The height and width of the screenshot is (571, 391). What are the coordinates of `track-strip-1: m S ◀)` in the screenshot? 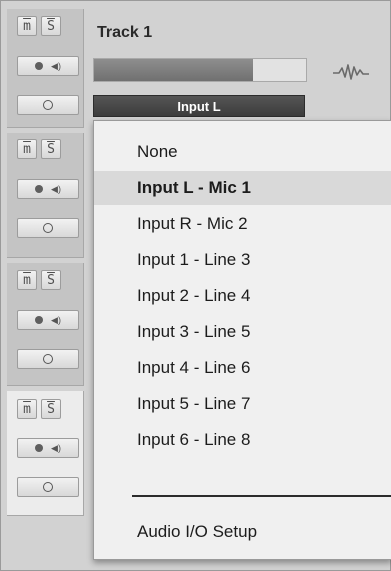 It's located at (45, 68).